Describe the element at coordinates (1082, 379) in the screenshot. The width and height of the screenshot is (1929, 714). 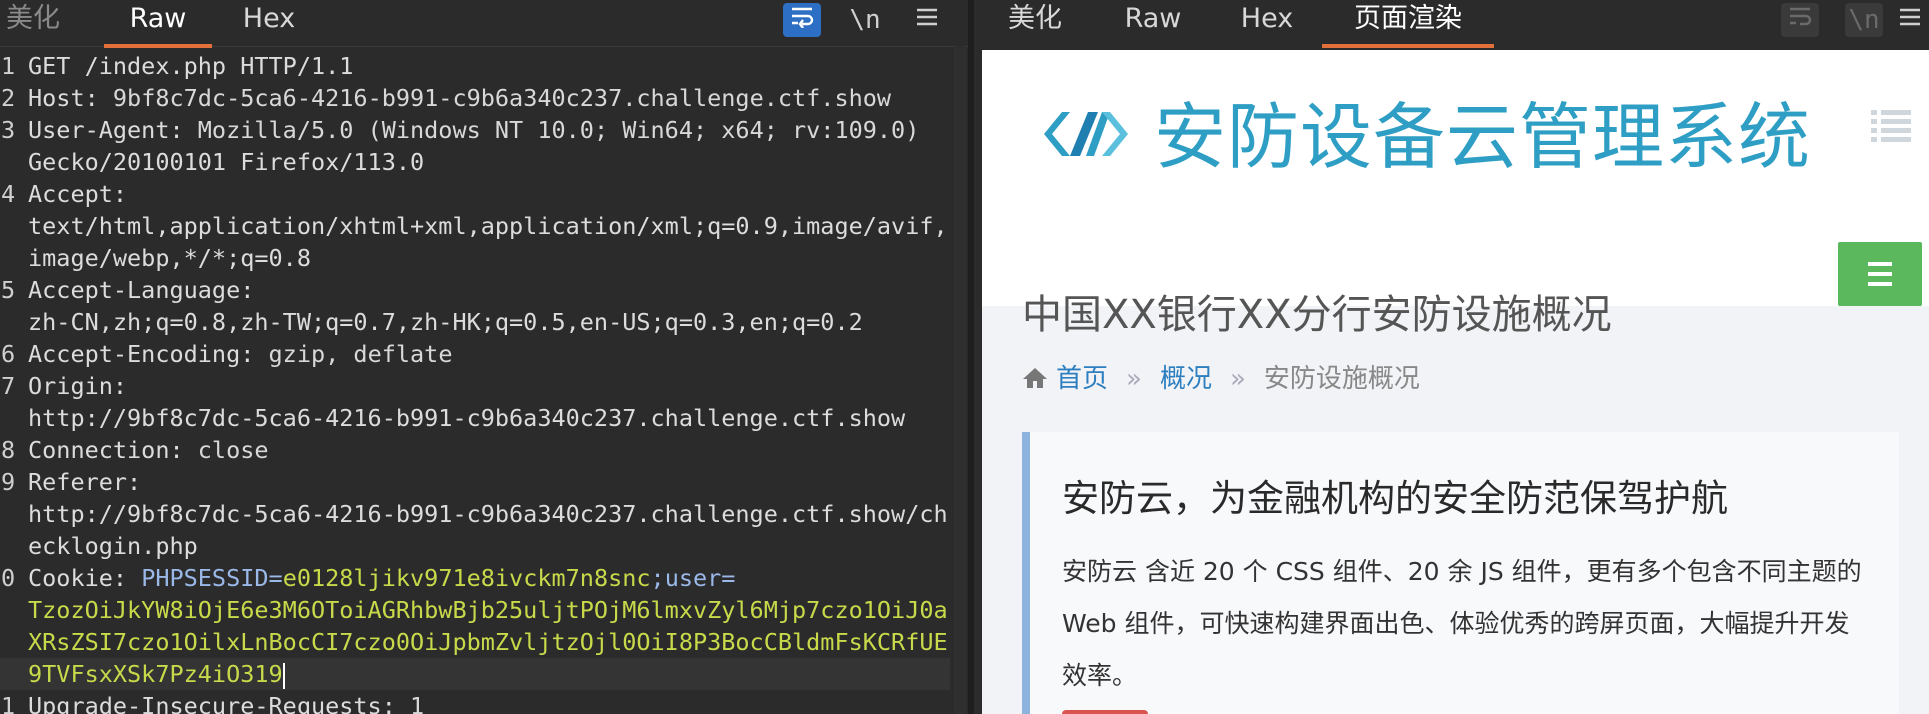
I see `breadcrumb-home-link: 首页` at that location.